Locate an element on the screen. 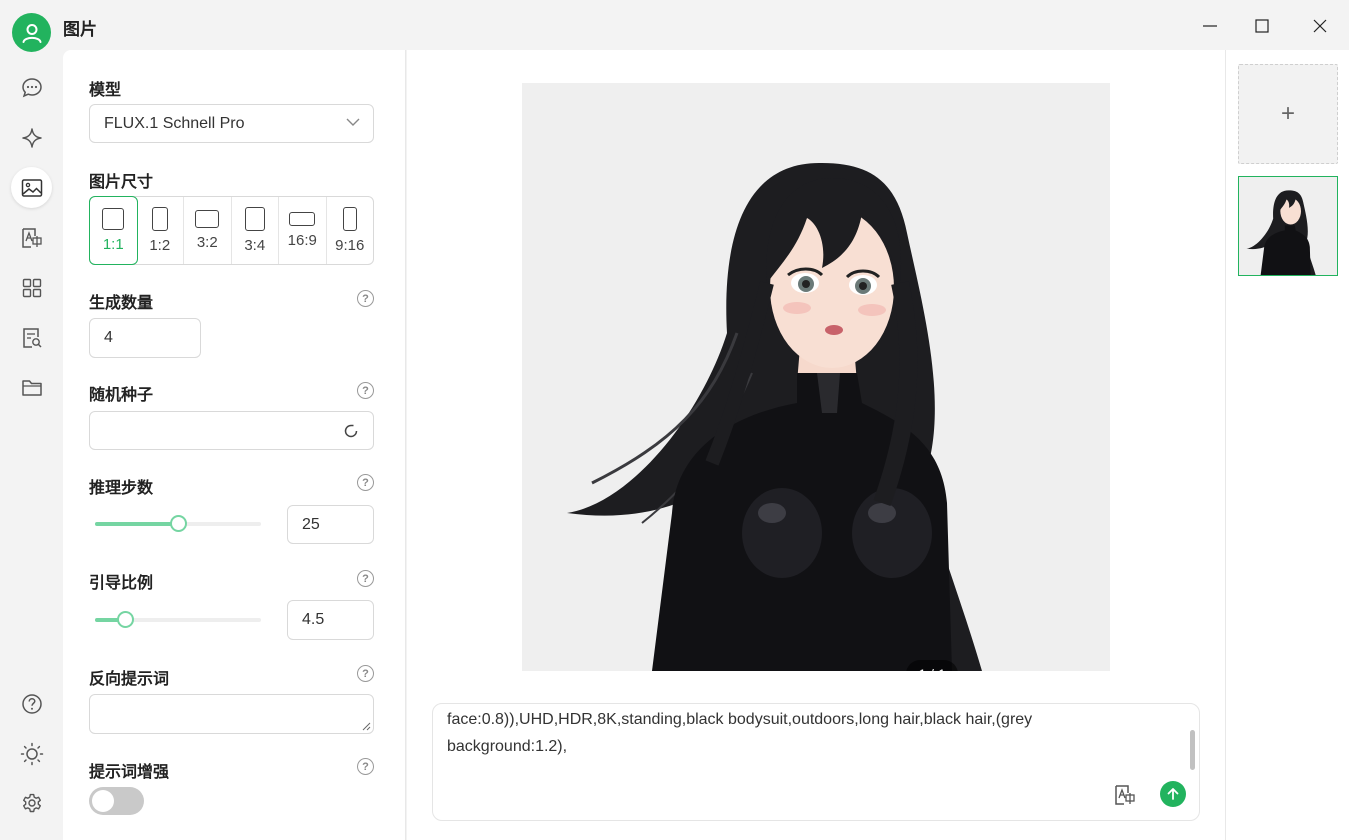 Image resolution: width=1349 pixels, height=840 pixels. sidebar-item-theme is located at coordinates (31, 753).